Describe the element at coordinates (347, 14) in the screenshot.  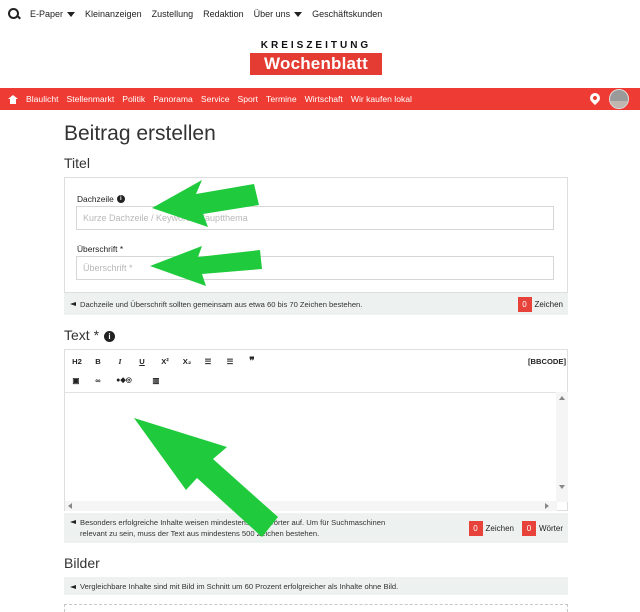
I see `topbar-item-geschaeftskunden: Geschäftskunden` at that location.